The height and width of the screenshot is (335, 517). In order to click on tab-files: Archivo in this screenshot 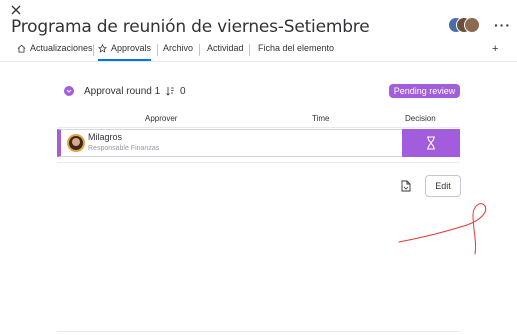, I will do `click(178, 48)`.